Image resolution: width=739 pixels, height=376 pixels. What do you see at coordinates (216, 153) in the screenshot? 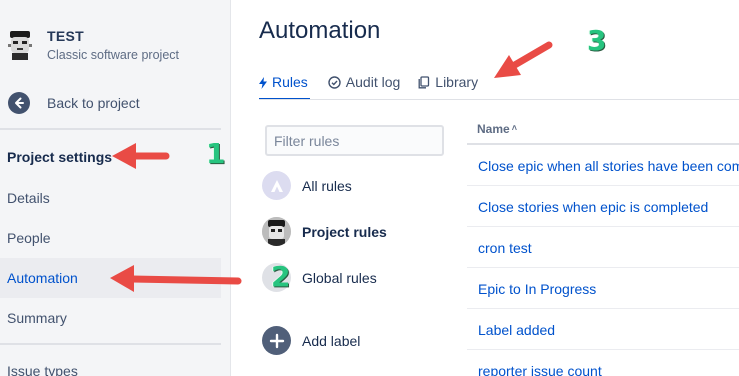
I see `annotation-number-1: 1` at bounding box center [216, 153].